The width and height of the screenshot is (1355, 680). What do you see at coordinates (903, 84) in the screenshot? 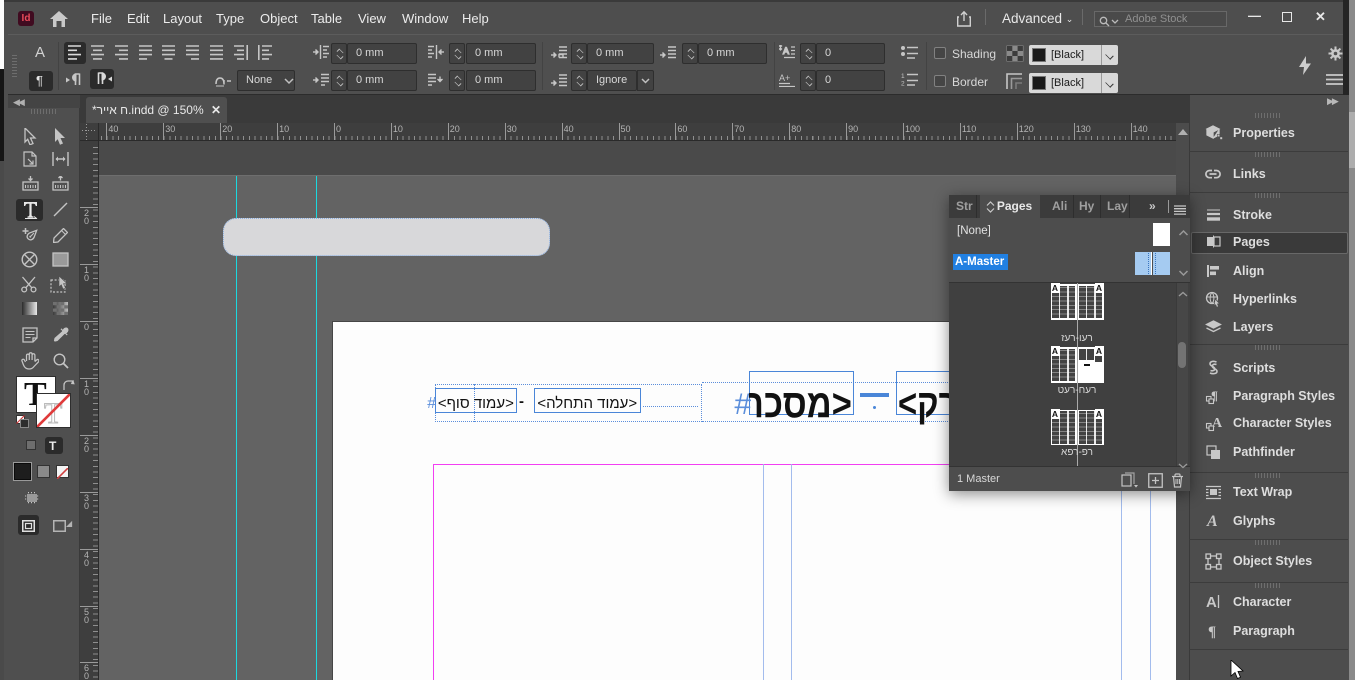
I see `svg-text: 2` at bounding box center [903, 84].